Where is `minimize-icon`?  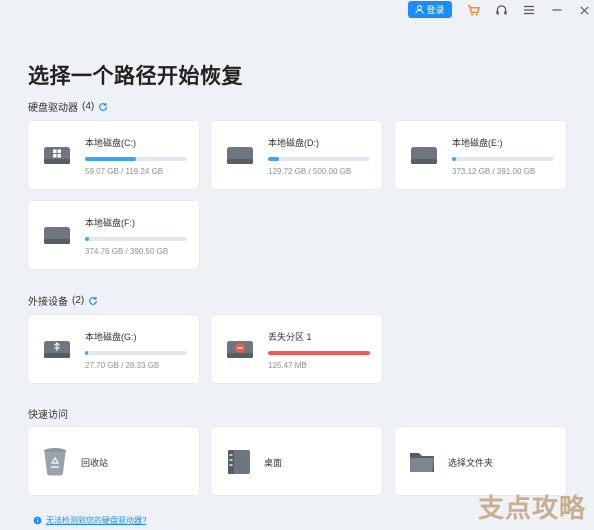 minimize-icon is located at coordinates (557, 10).